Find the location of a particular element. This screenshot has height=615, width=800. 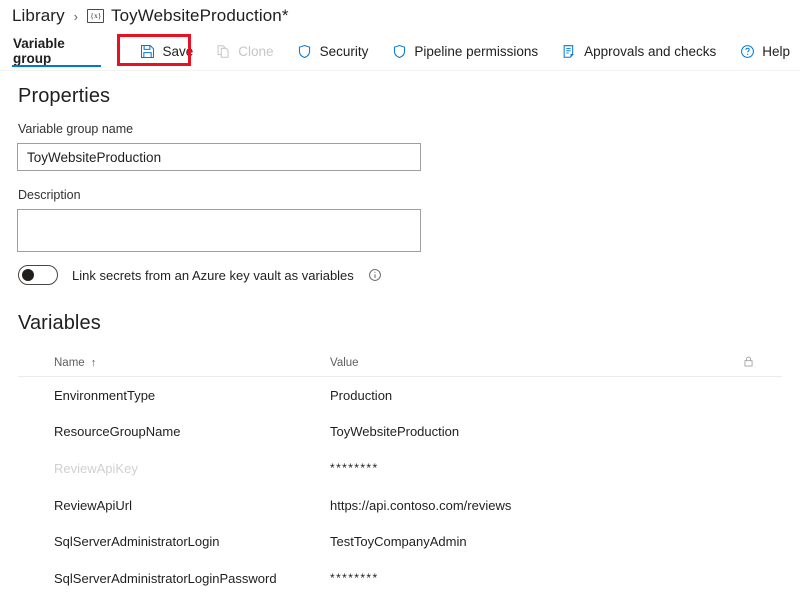

column-header-name-label: Name is located at coordinates (69, 363).